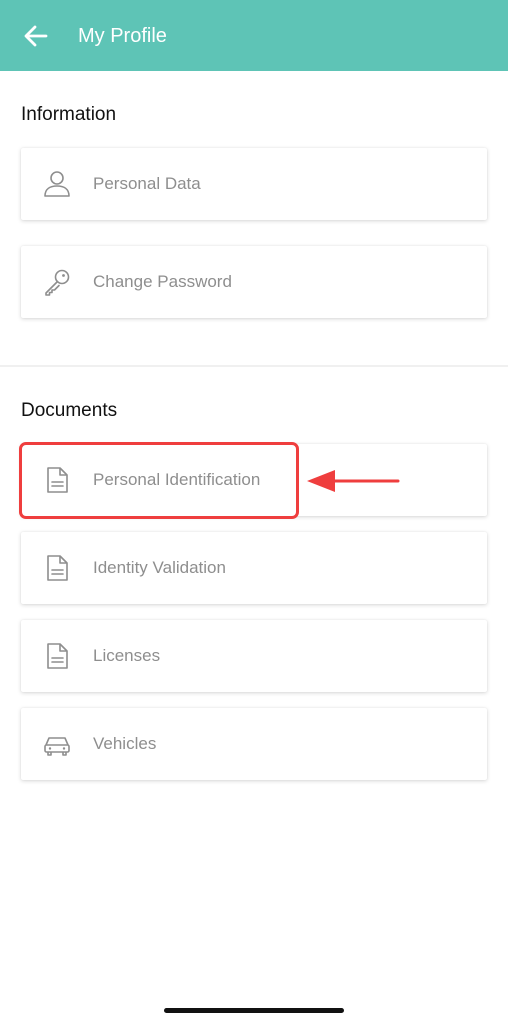 The height and width of the screenshot is (1024, 508). What do you see at coordinates (69, 410) in the screenshot?
I see `section-title-documents: Documents` at bounding box center [69, 410].